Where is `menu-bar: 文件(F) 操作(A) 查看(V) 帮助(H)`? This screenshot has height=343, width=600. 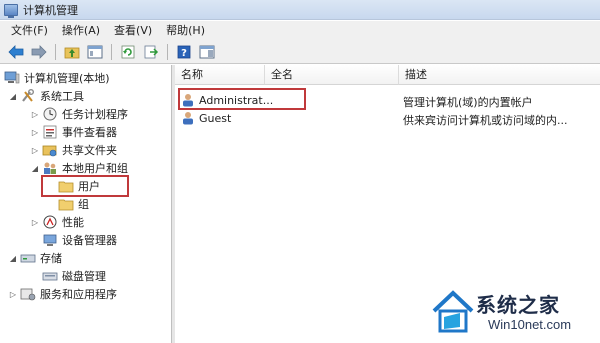
menu-bar: 文件(F) 操作(A) 查看(V) 帮助(H) is located at coordinates (300, 30).